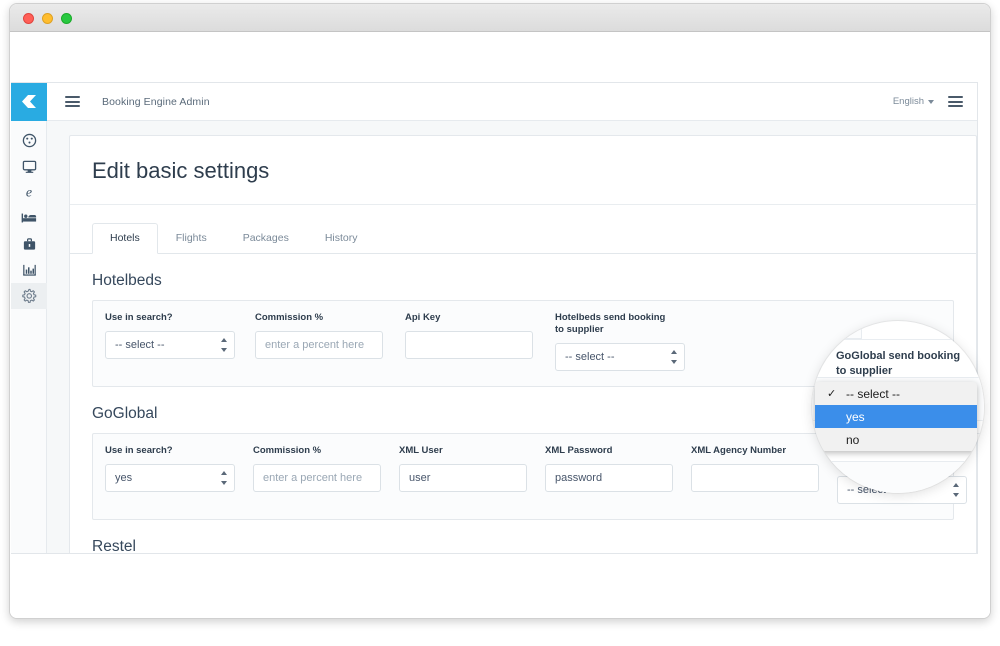 This screenshot has height=646, width=1000. I want to click on field-xml-user: XML User, so click(472, 474).